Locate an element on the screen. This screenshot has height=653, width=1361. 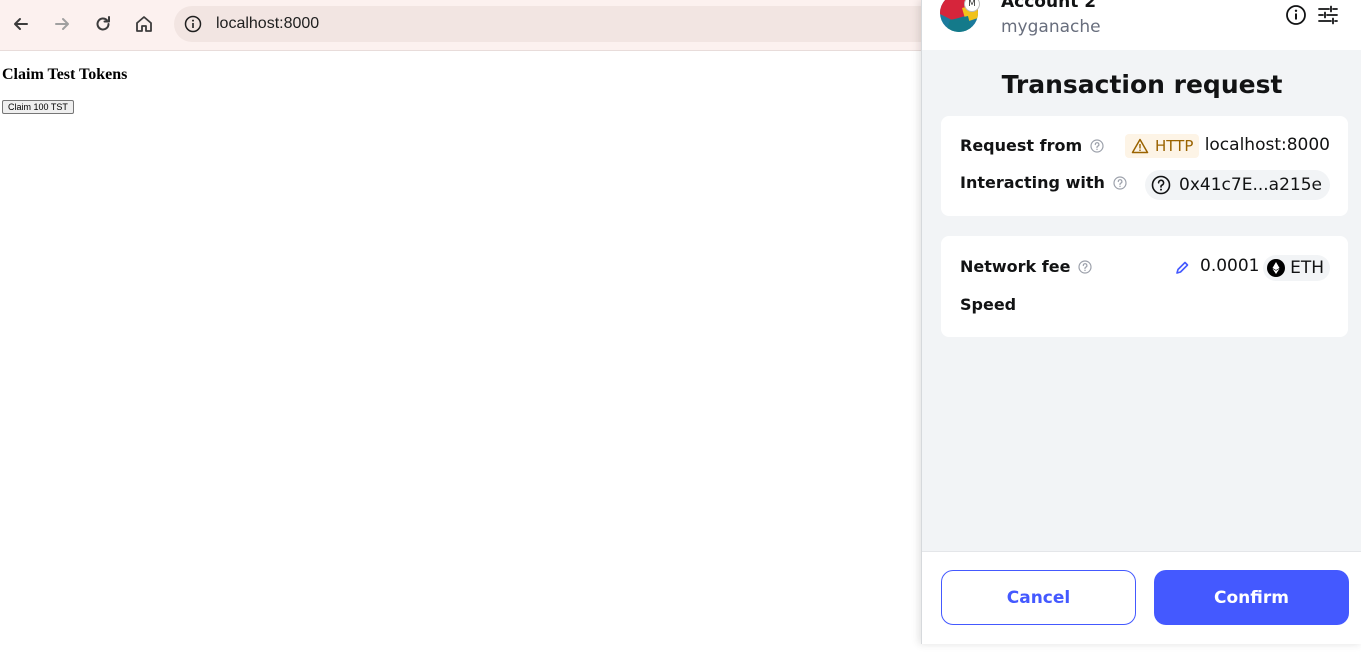
http-warning-badge: HTTP is located at coordinates (1162, 146).